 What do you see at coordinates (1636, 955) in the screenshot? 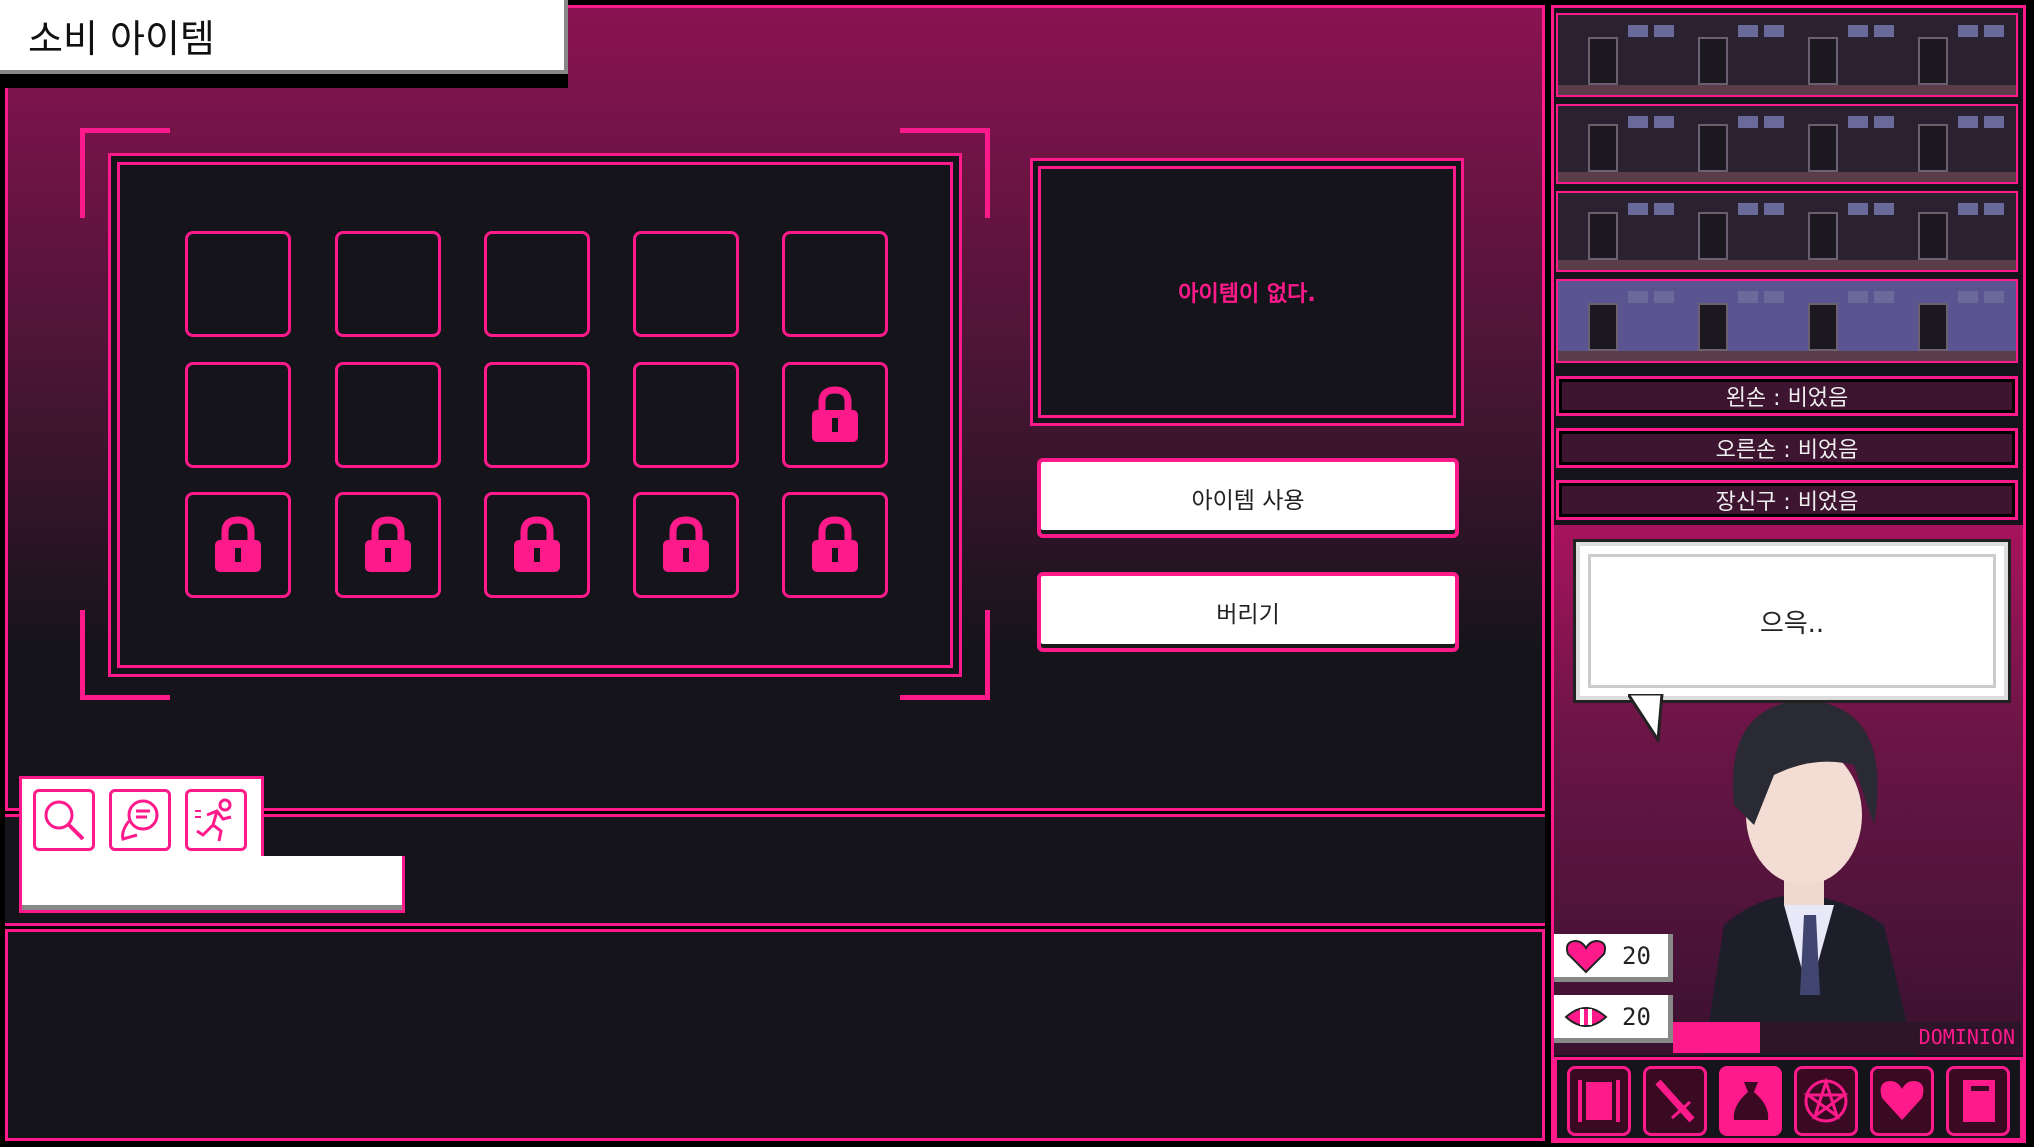
I see `health-value: 20` at bounding box center [1636, 955].